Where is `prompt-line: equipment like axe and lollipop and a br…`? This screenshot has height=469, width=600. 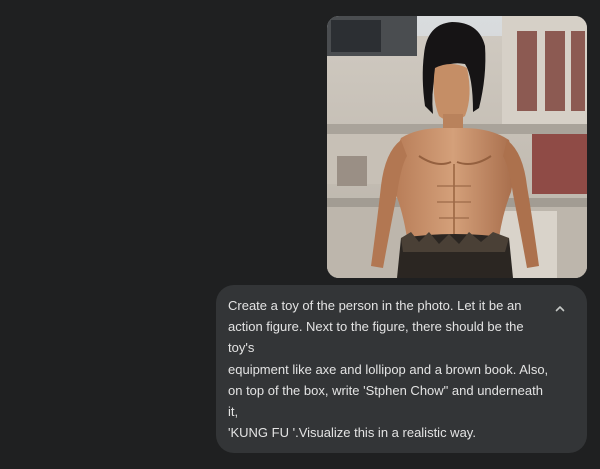
prompt-line: equipment like axe and lollipop and a br… is located at coordinates (388, 369).